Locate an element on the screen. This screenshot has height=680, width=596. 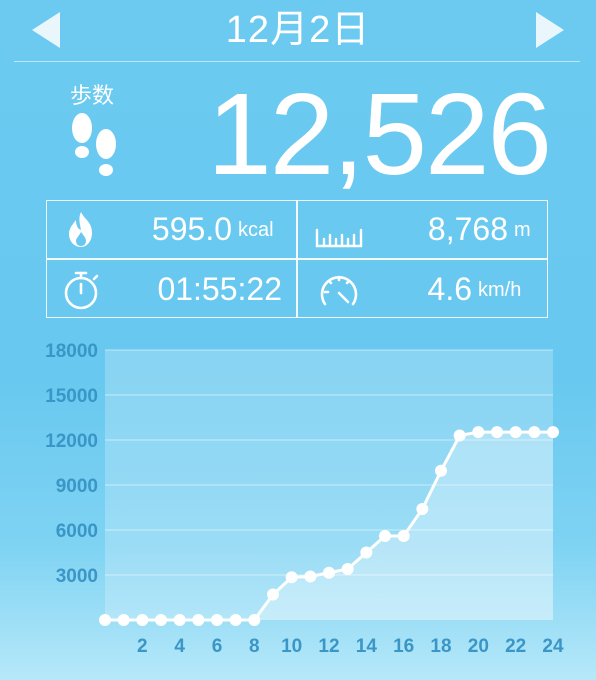
header-divider is located at coordinates (297, 61).